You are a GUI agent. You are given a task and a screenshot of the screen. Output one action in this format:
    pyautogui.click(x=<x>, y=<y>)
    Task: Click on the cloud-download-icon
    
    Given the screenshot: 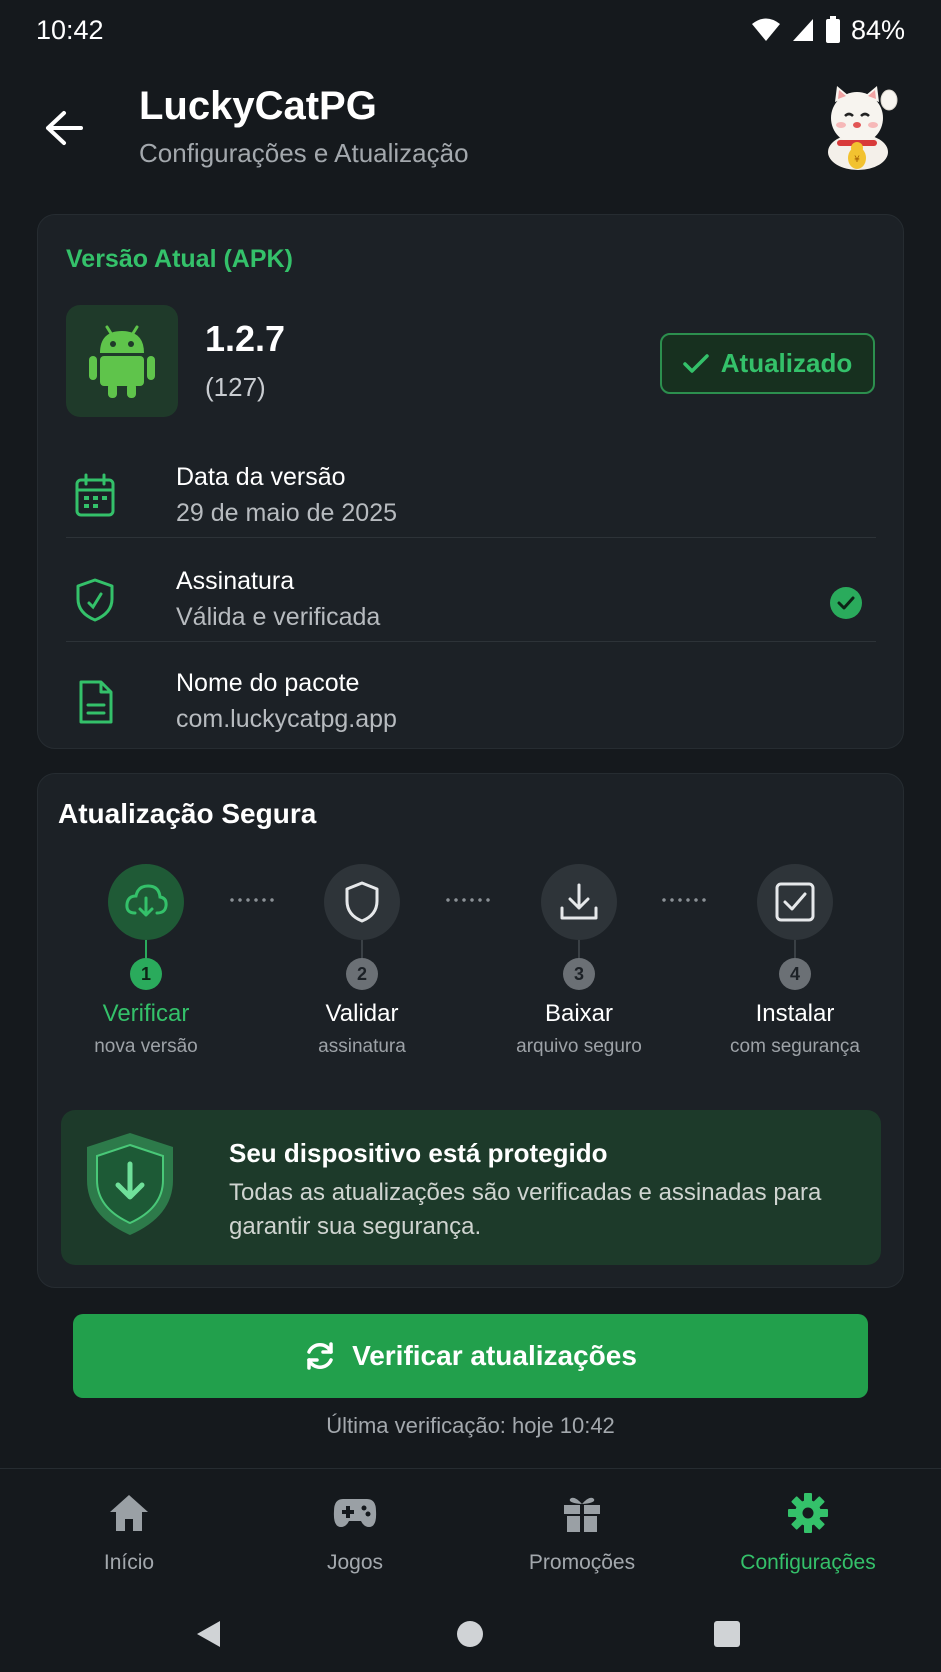 What is the action you would take?
    pyautogui.click(x=146, y=900)
    